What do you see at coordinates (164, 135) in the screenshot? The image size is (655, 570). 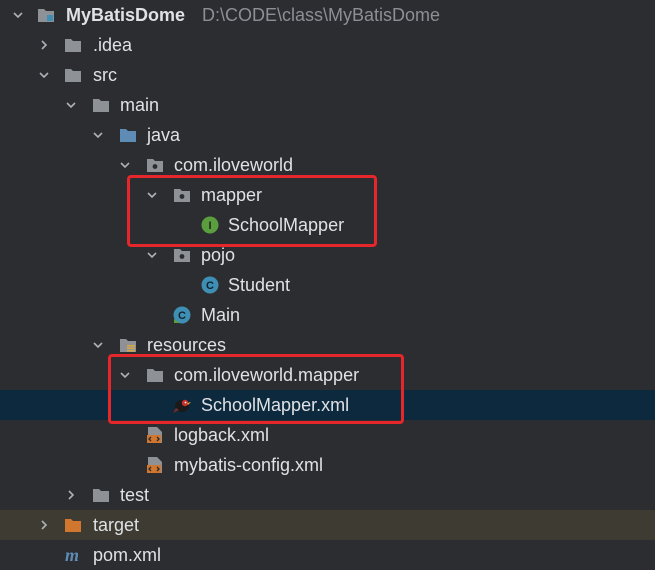 I see `tree-label: java` at bounding box center [164, 135].